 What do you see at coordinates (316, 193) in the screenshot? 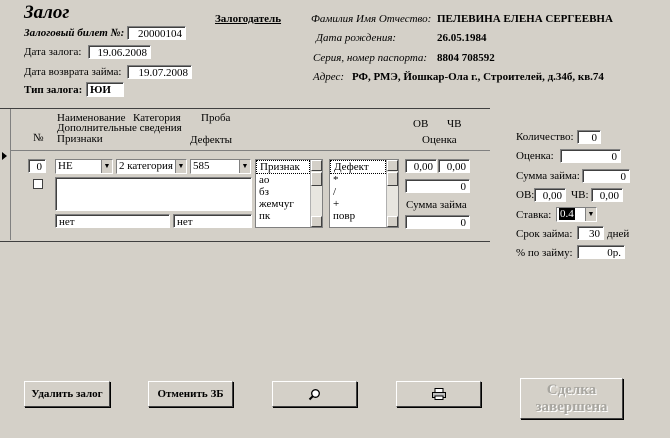
I see `signs-scrollbar` at bounding box center [316, 193].